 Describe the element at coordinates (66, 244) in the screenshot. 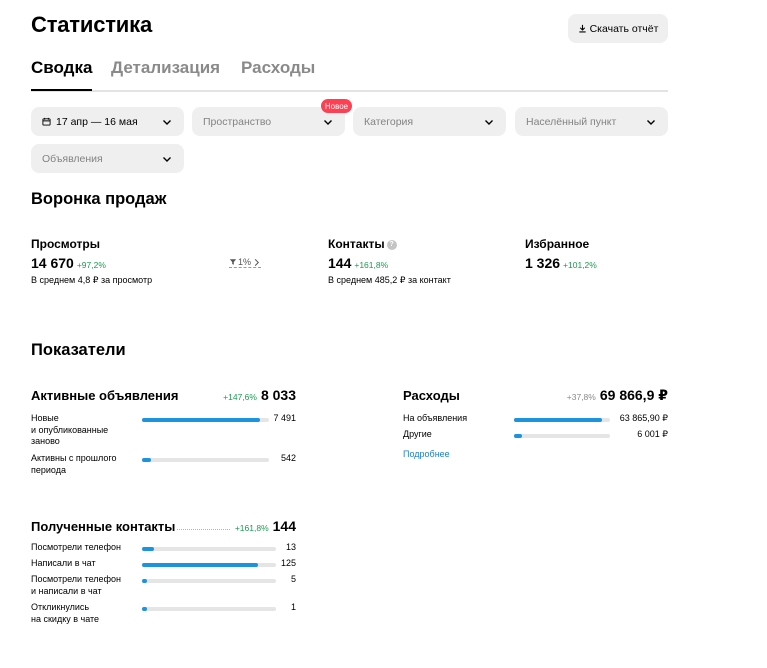

I see `views-label: Просмотры` at that location.